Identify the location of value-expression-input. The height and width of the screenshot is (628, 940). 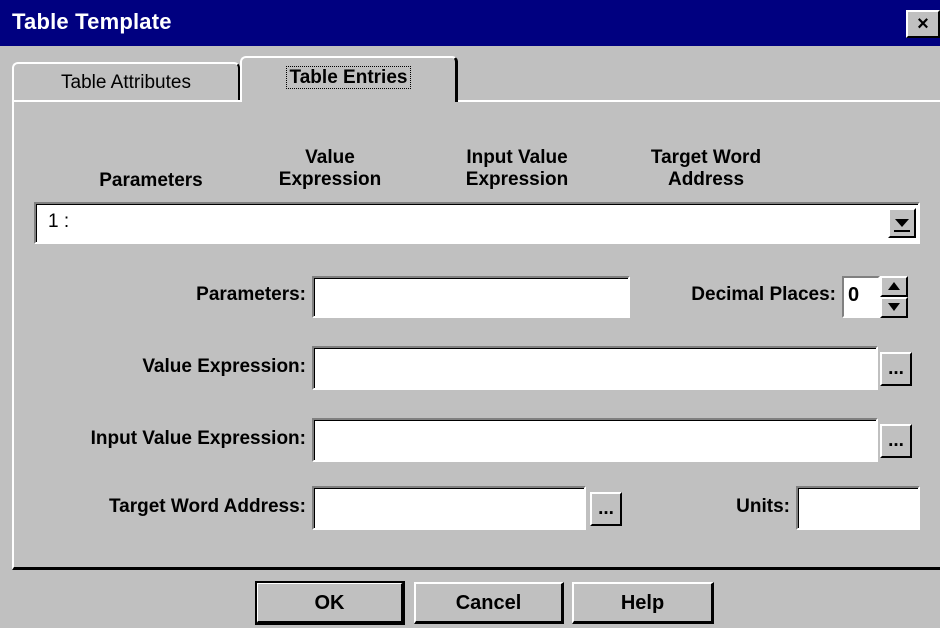
(595, 368).